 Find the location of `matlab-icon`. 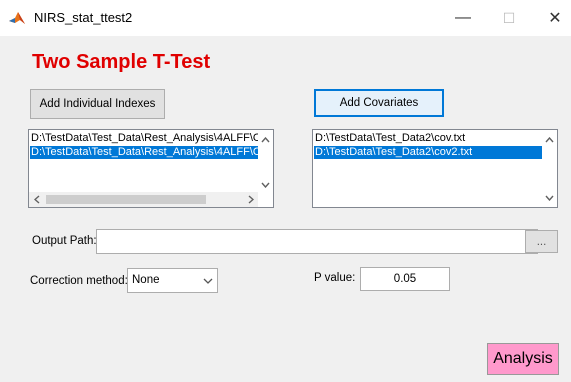

matlab-icon is located at coordinates (17, 18).